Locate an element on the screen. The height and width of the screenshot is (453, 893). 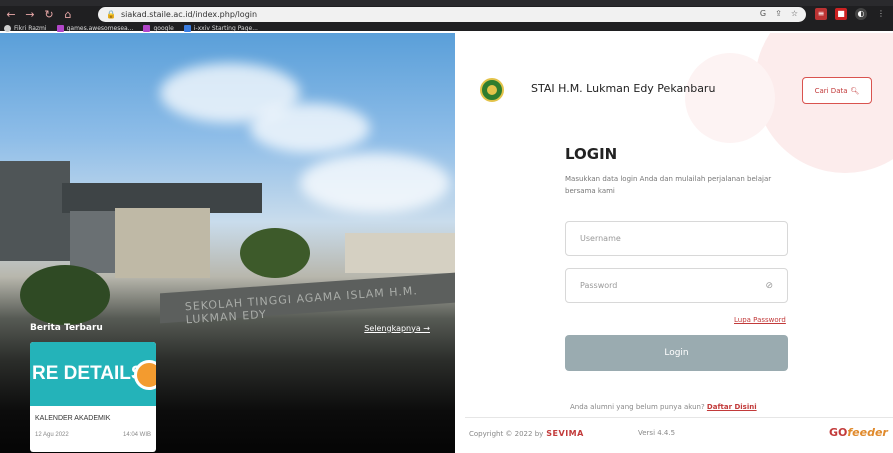
globe-icon is located at coordinates (7, 28).